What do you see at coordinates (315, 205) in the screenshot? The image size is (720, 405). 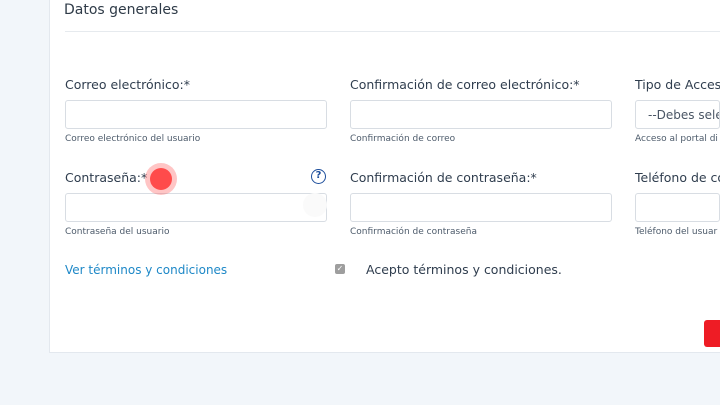 I see `password-reveal-icon` at bounding box center [315, 205].